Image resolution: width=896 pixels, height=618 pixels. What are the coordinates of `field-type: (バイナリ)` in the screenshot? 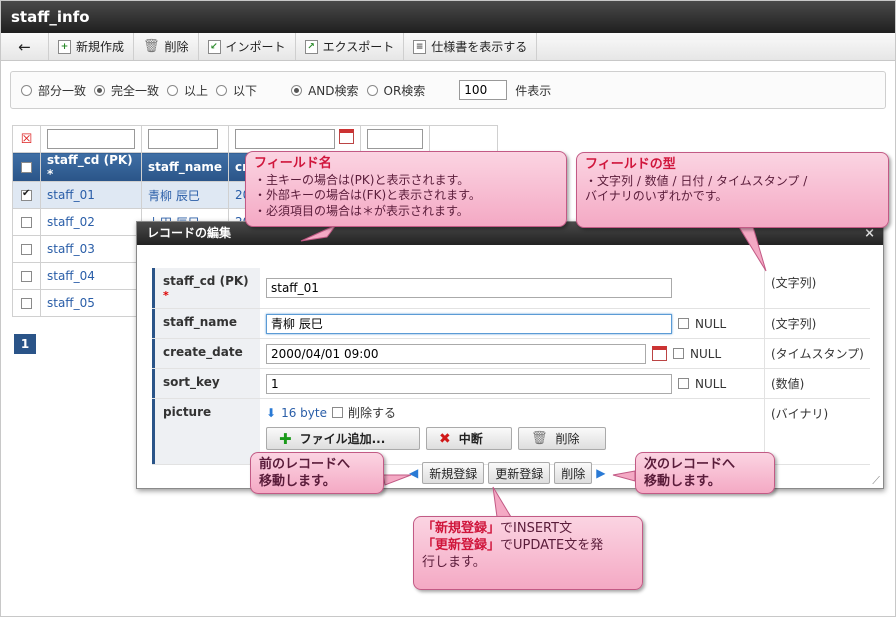 It's located at (817, 431).